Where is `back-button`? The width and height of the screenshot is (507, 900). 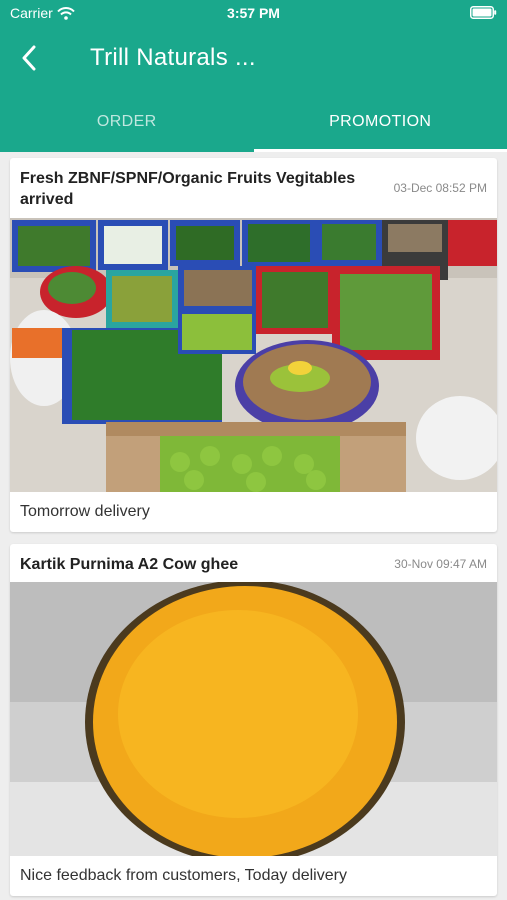 back-button is located at coordinates (29, 58).